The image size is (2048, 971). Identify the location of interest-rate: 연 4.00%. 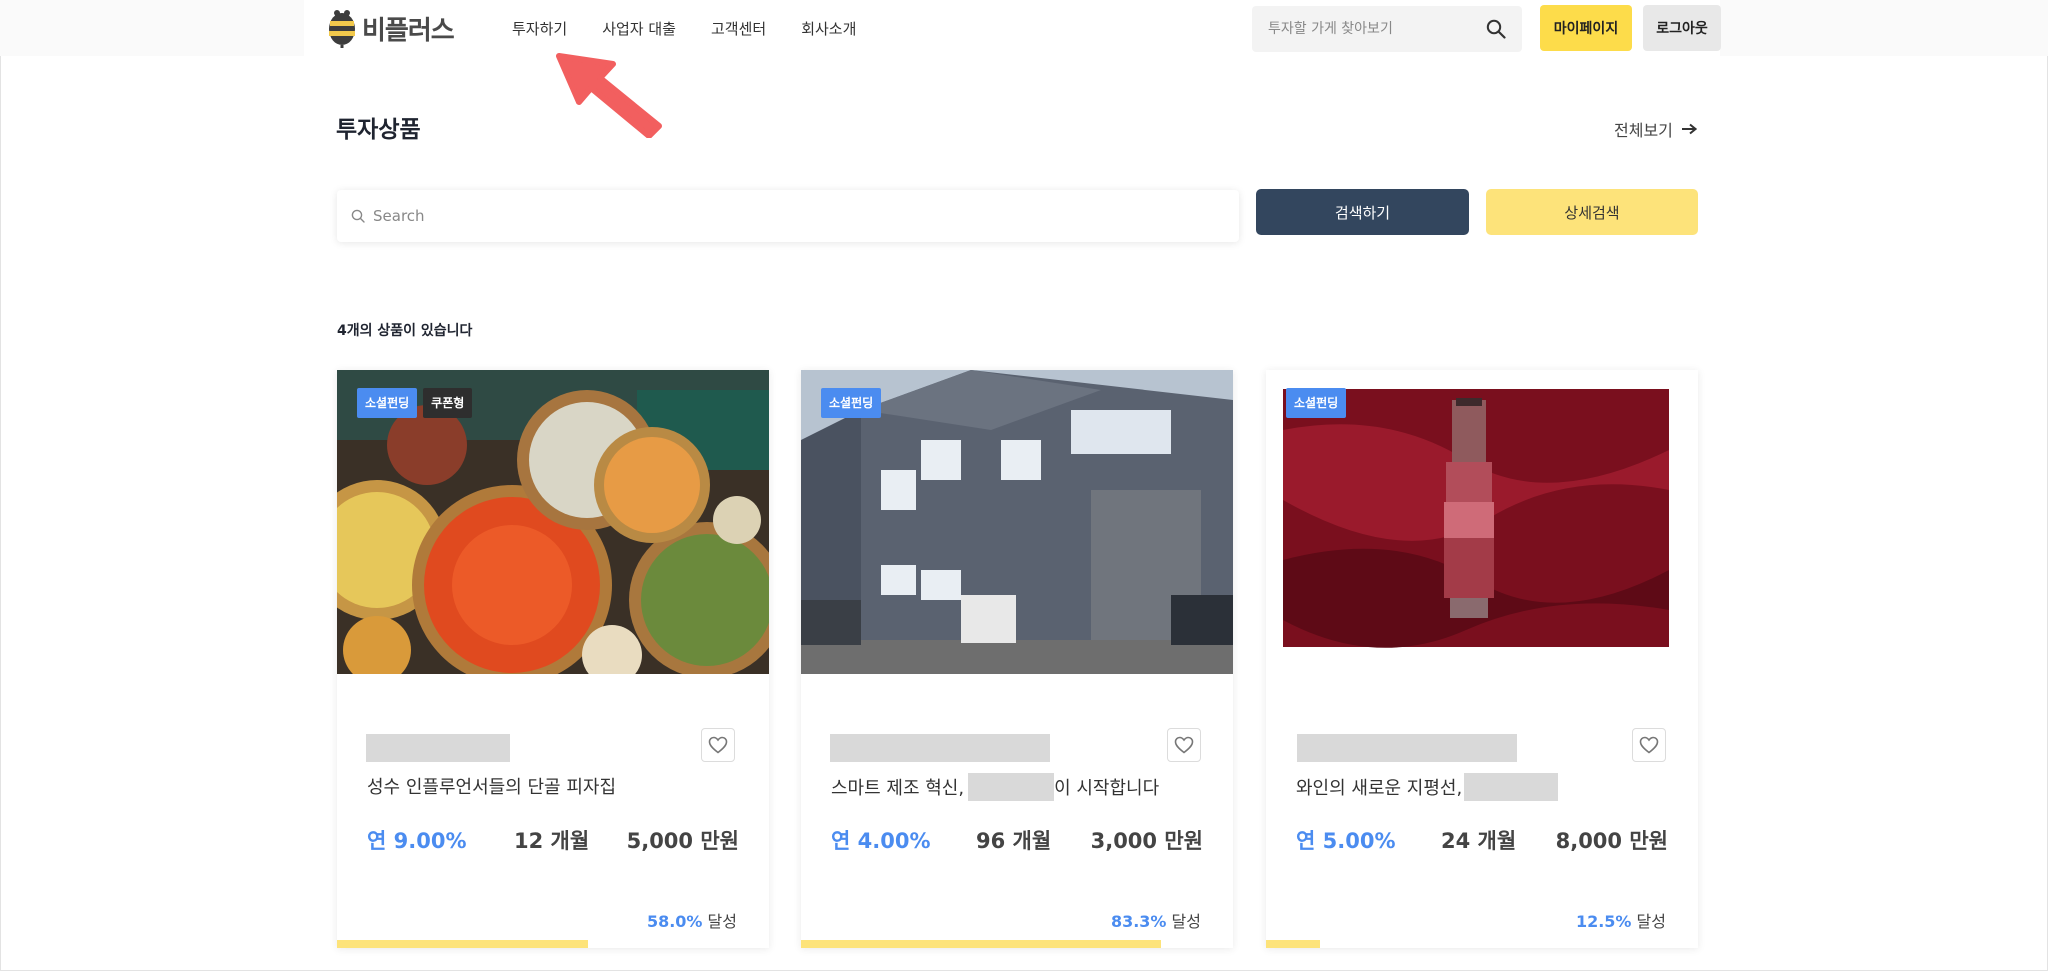
(881, 841).